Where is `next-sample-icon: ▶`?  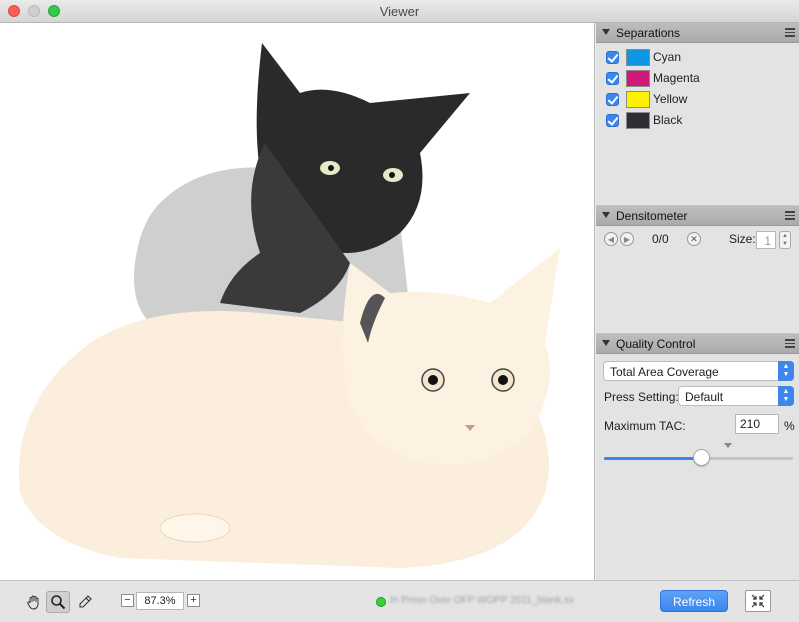 next-sample-icon: ▶ is located at coordinates (627, 239).